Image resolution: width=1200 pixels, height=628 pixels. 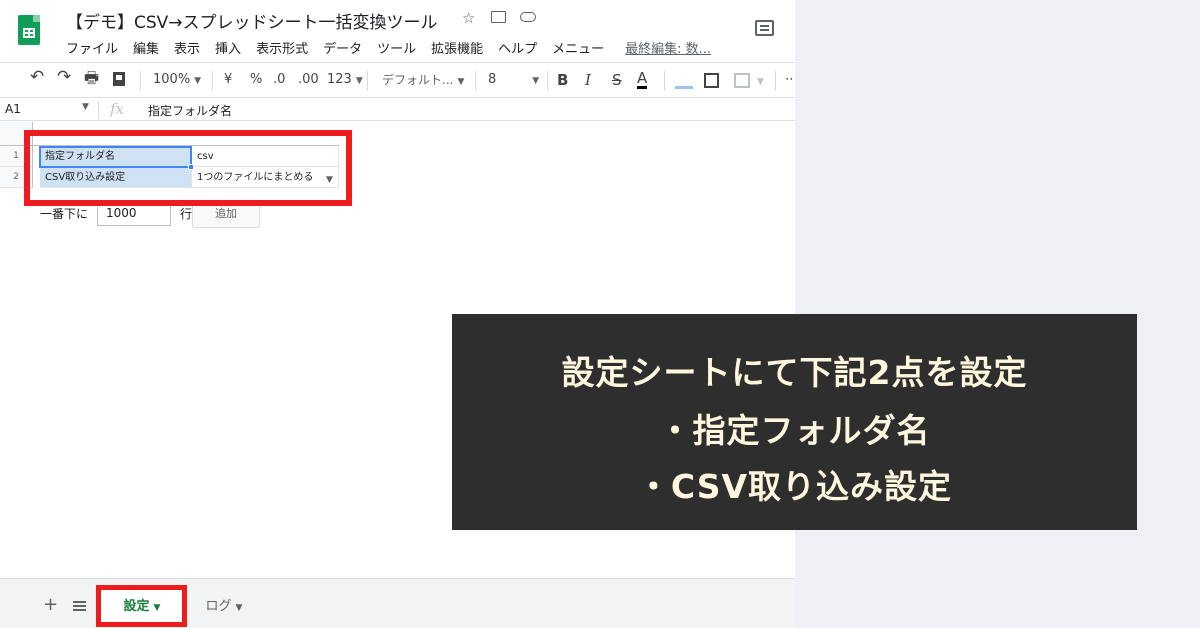 What do you see at coordinates (790, 80) in the screenshot?
I see `more-options-icon: ⋯` at bounding box center [790, 80].